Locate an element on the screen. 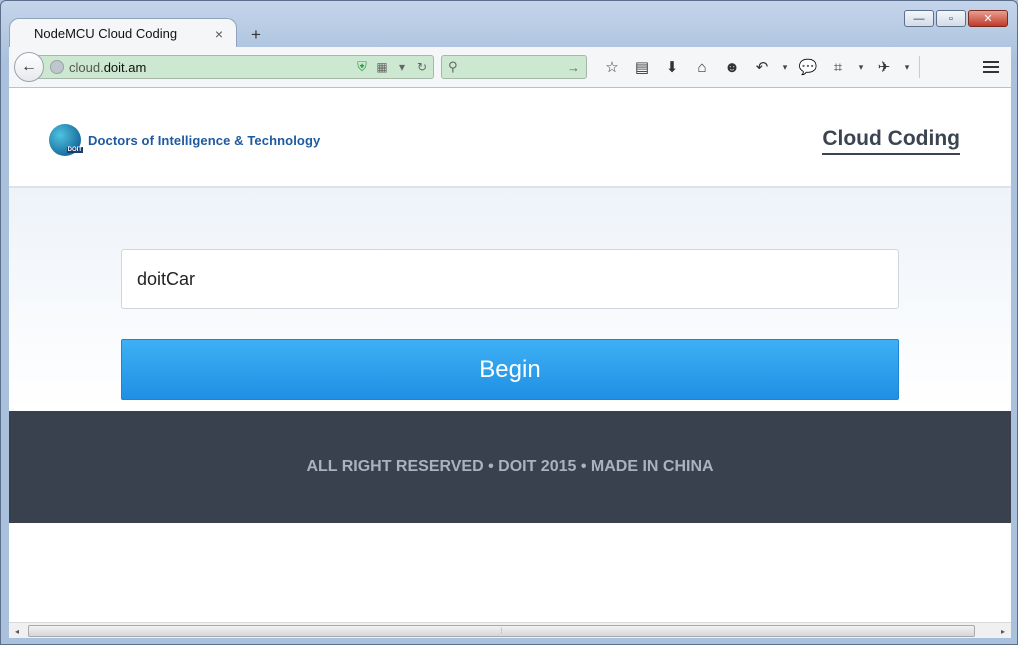  tab-bar: NodeMCU Cloud Coding × + is located at coordinates (140, 33).